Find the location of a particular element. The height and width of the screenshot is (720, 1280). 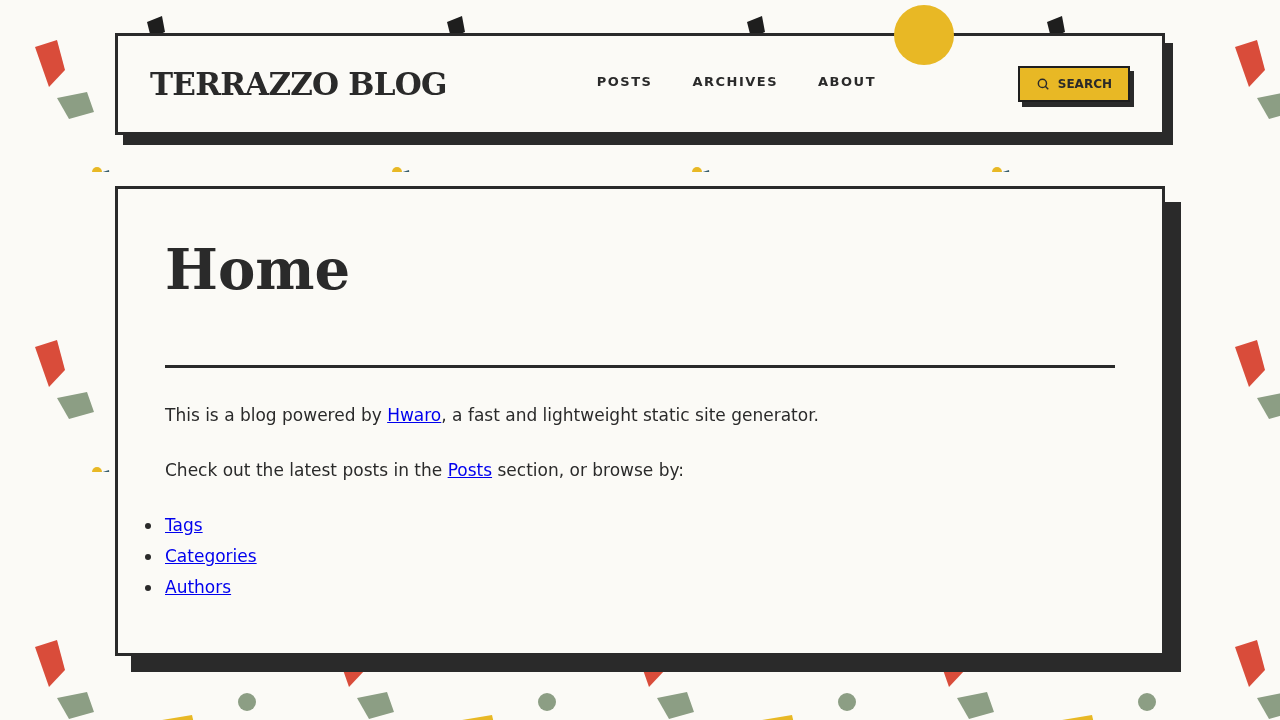

nav-link: POSTS is located at coordinates (624, 82).